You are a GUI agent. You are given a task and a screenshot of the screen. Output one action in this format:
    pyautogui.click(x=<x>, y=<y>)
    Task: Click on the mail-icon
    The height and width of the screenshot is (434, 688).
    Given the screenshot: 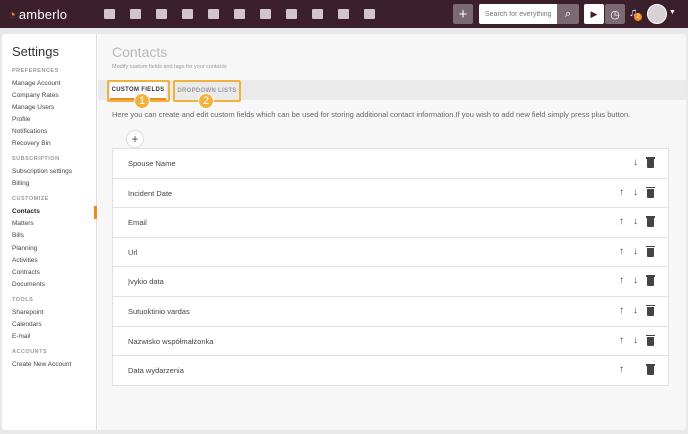 What is the action you would take?
    pyautogui.click(x=343, y=14)
    